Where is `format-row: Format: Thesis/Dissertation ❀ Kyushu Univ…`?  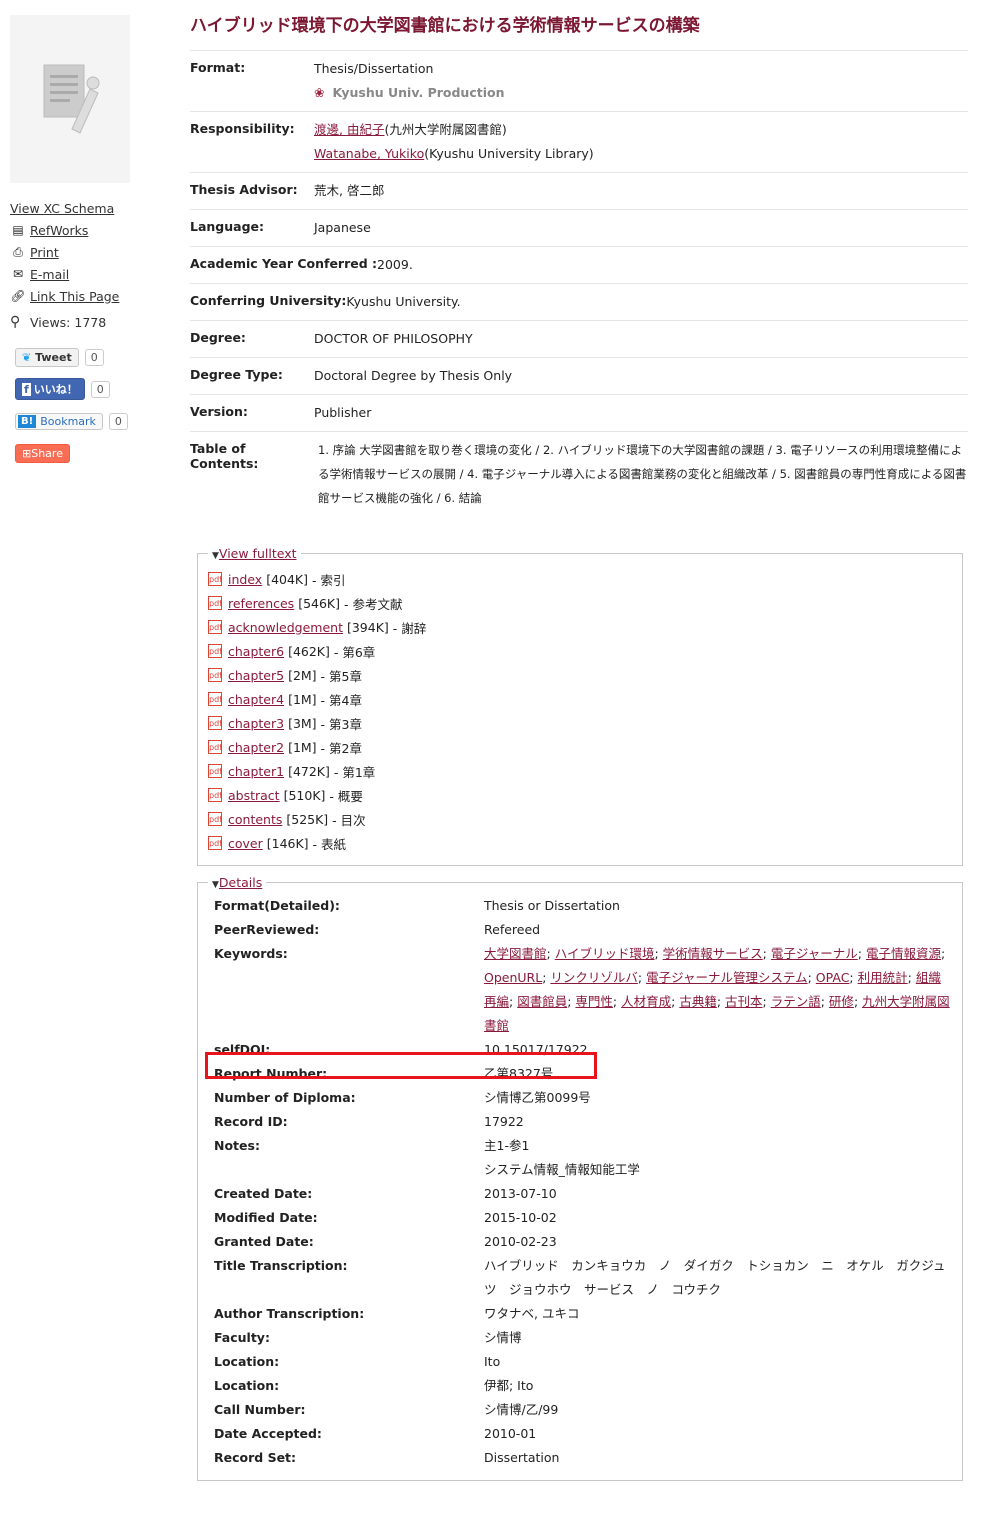
format-row: Format: Thesis/Dissertation ❀ Kyushu Univ… is located at coordinates (579, 80).